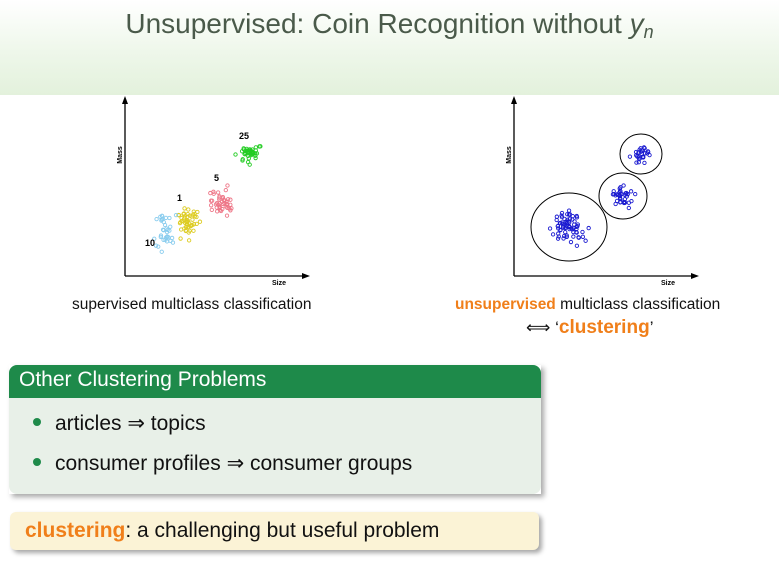 Image resolution: width=779 pixels, height=565 pixels. Describe the element at coordinates (213, 191) in the screenshot. I see `supervised-scatter-plot: Mass Size 25 5 1 10` at that location.